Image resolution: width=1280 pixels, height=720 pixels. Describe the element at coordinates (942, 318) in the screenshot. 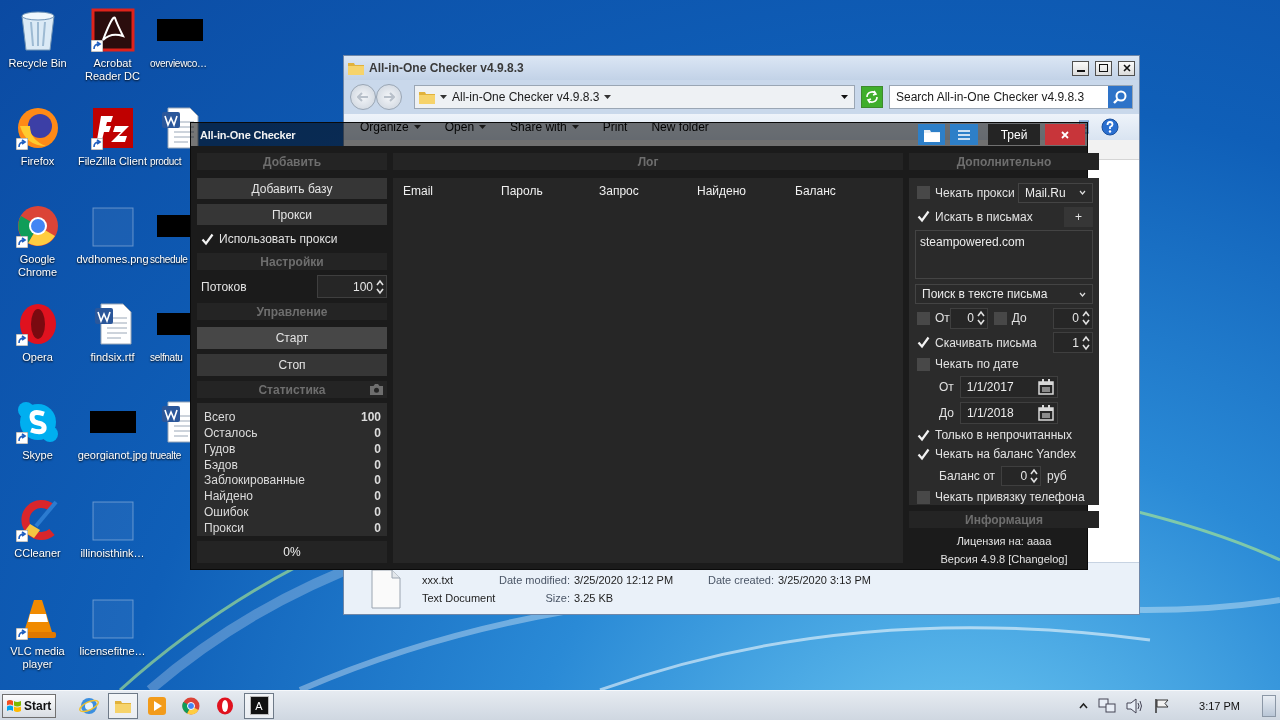

I see `checkbox-label: От` at that location.